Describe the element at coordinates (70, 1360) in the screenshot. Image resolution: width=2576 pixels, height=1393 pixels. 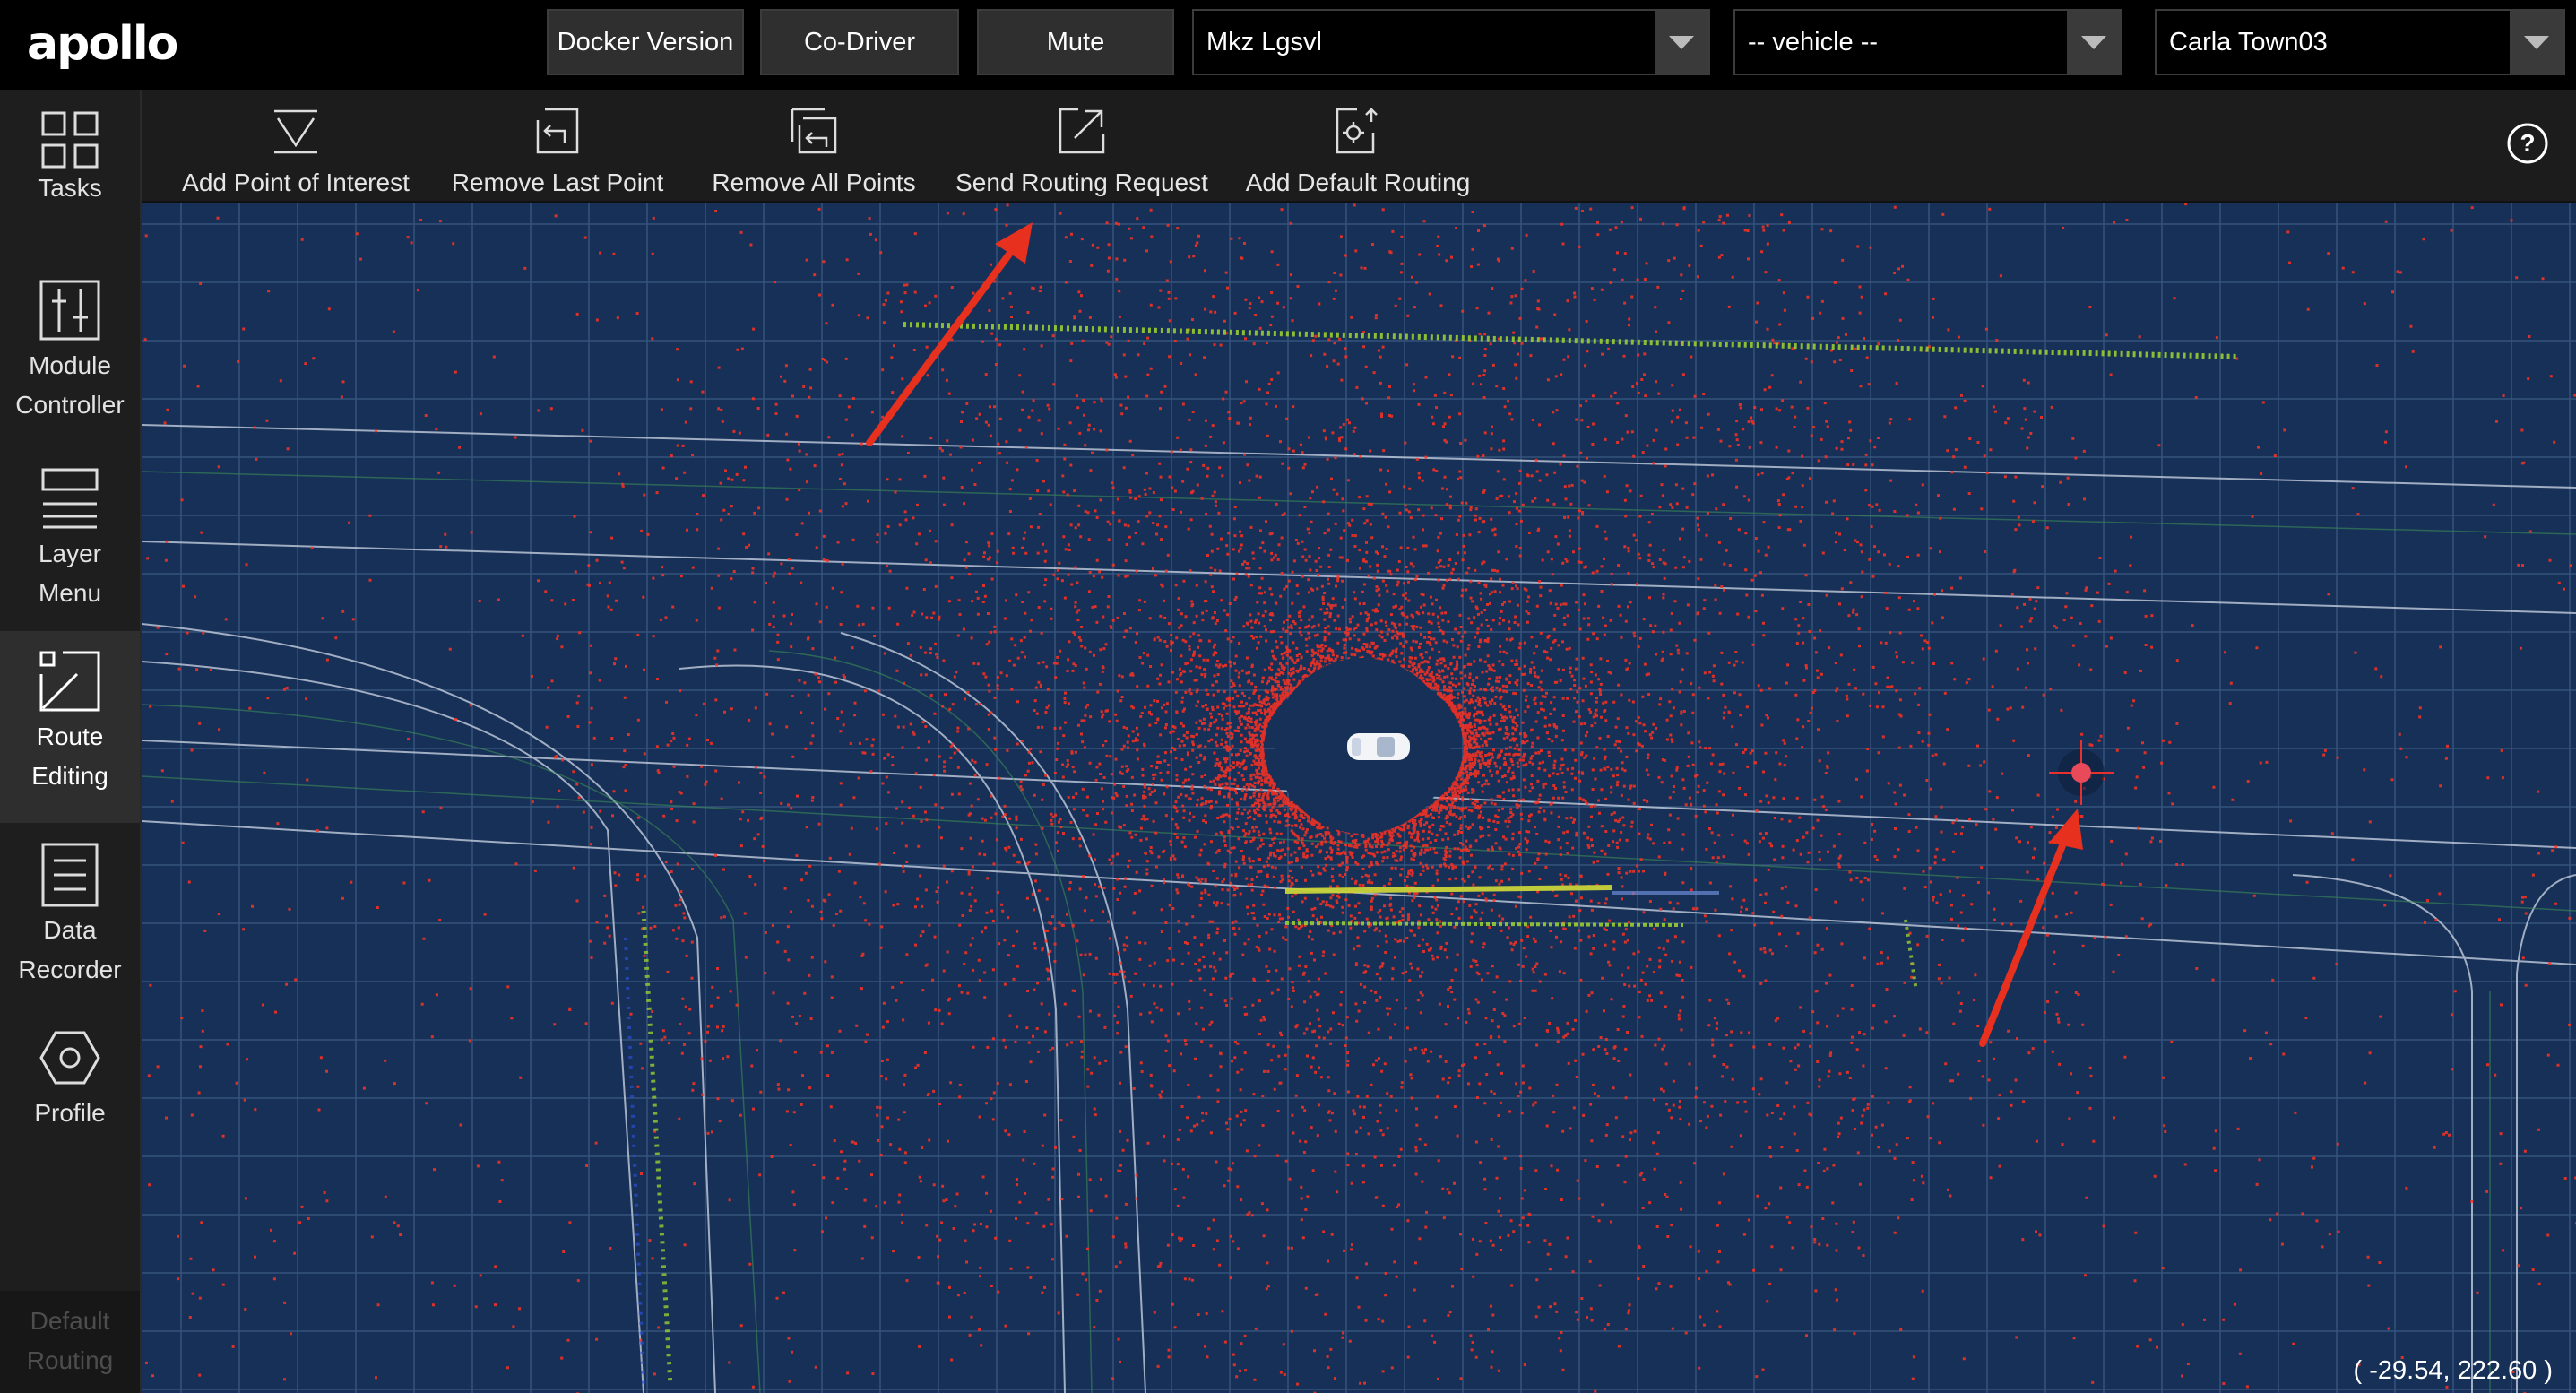
I see `sidebar-item-label: Routing` at that location.